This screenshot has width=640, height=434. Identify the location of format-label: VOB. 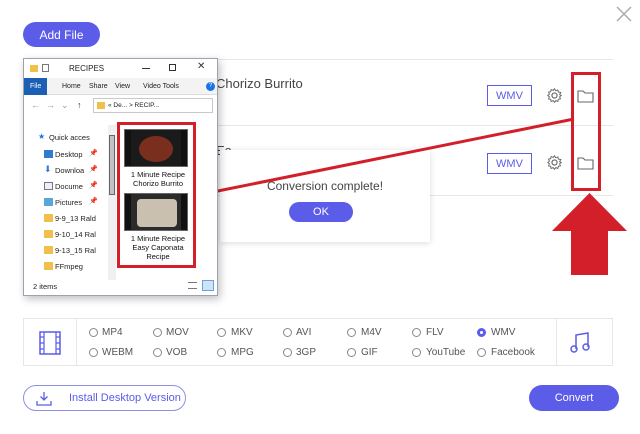
(177, 352).